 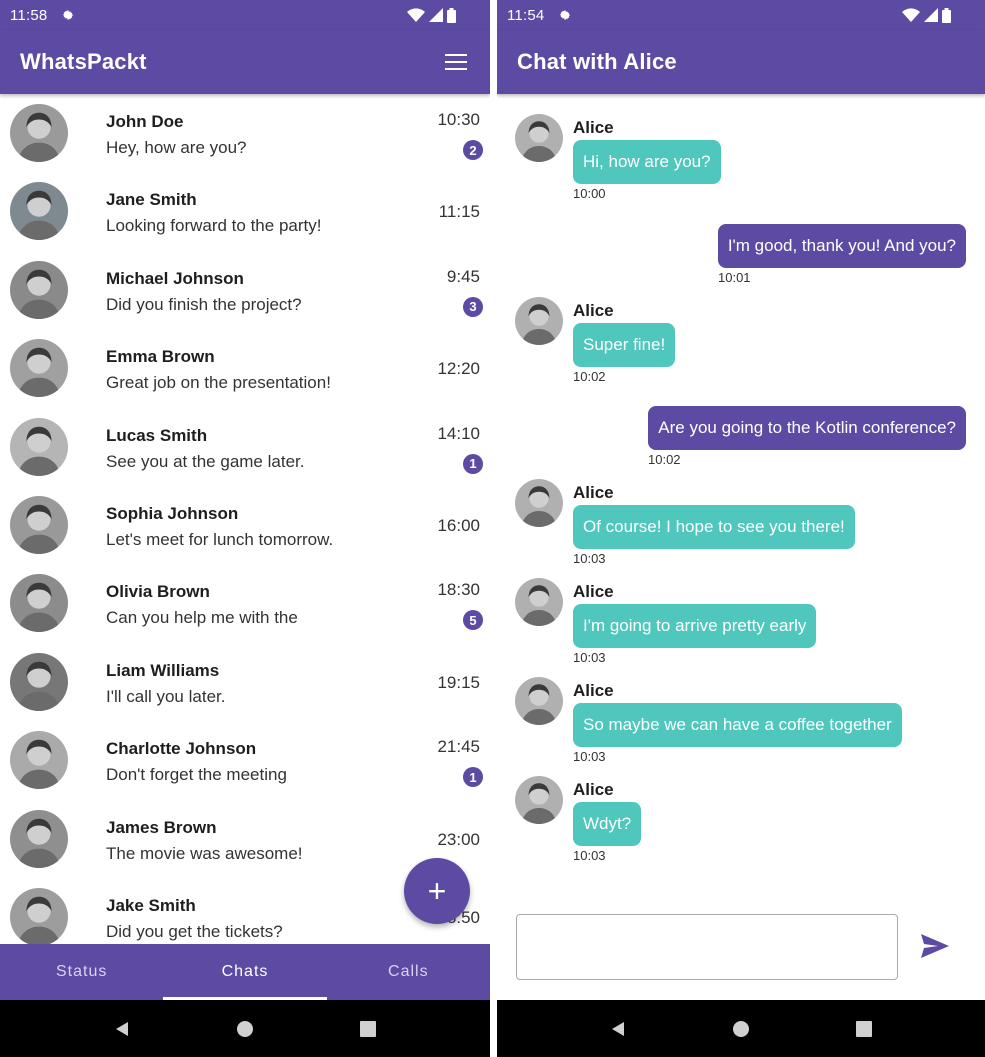 I want to click on chat-last-message: Hey, how are you?, so click(x=176, y=147).